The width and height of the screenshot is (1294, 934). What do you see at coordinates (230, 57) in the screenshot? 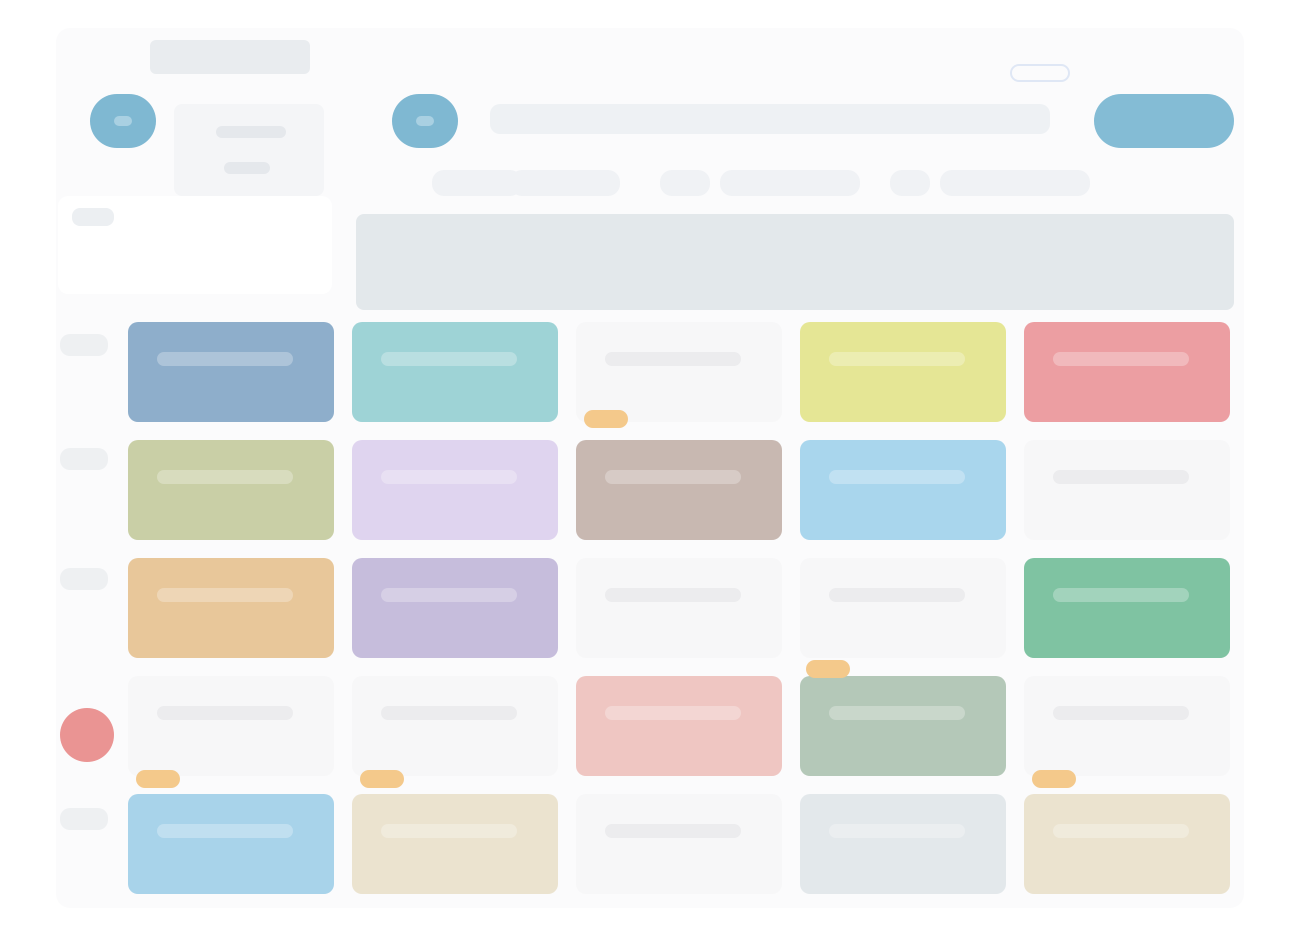
I see `app-title-placeholder` at bounding box center [230, 57].